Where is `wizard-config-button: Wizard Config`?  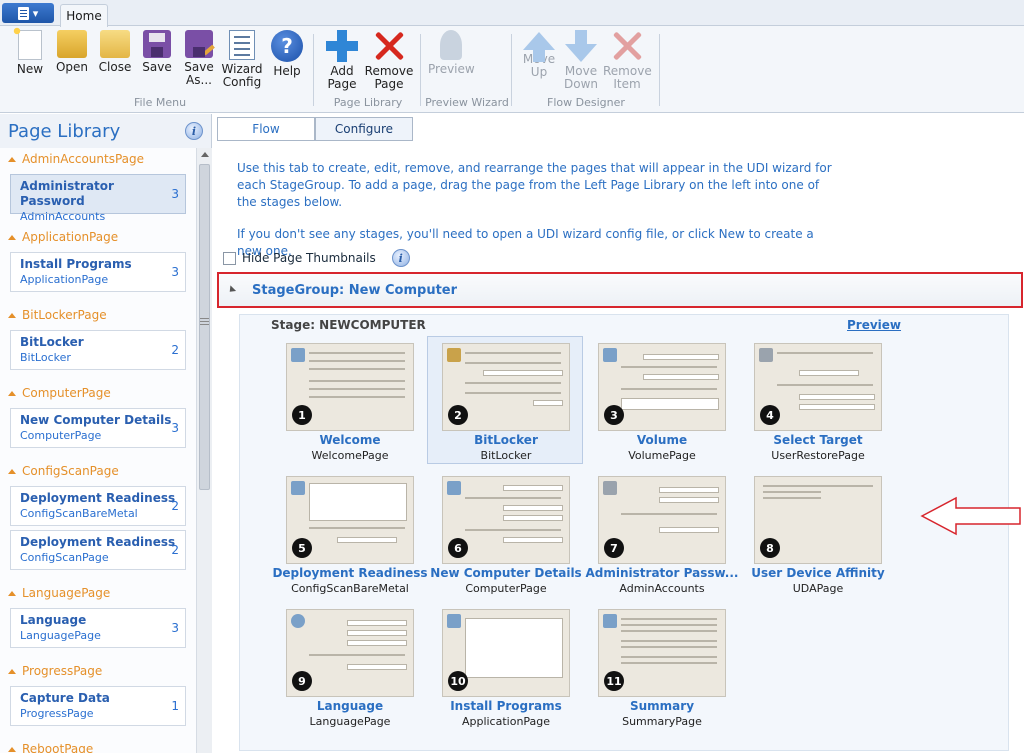 wizard-config-button: Wizard Config is located at coordinates (242, 62).